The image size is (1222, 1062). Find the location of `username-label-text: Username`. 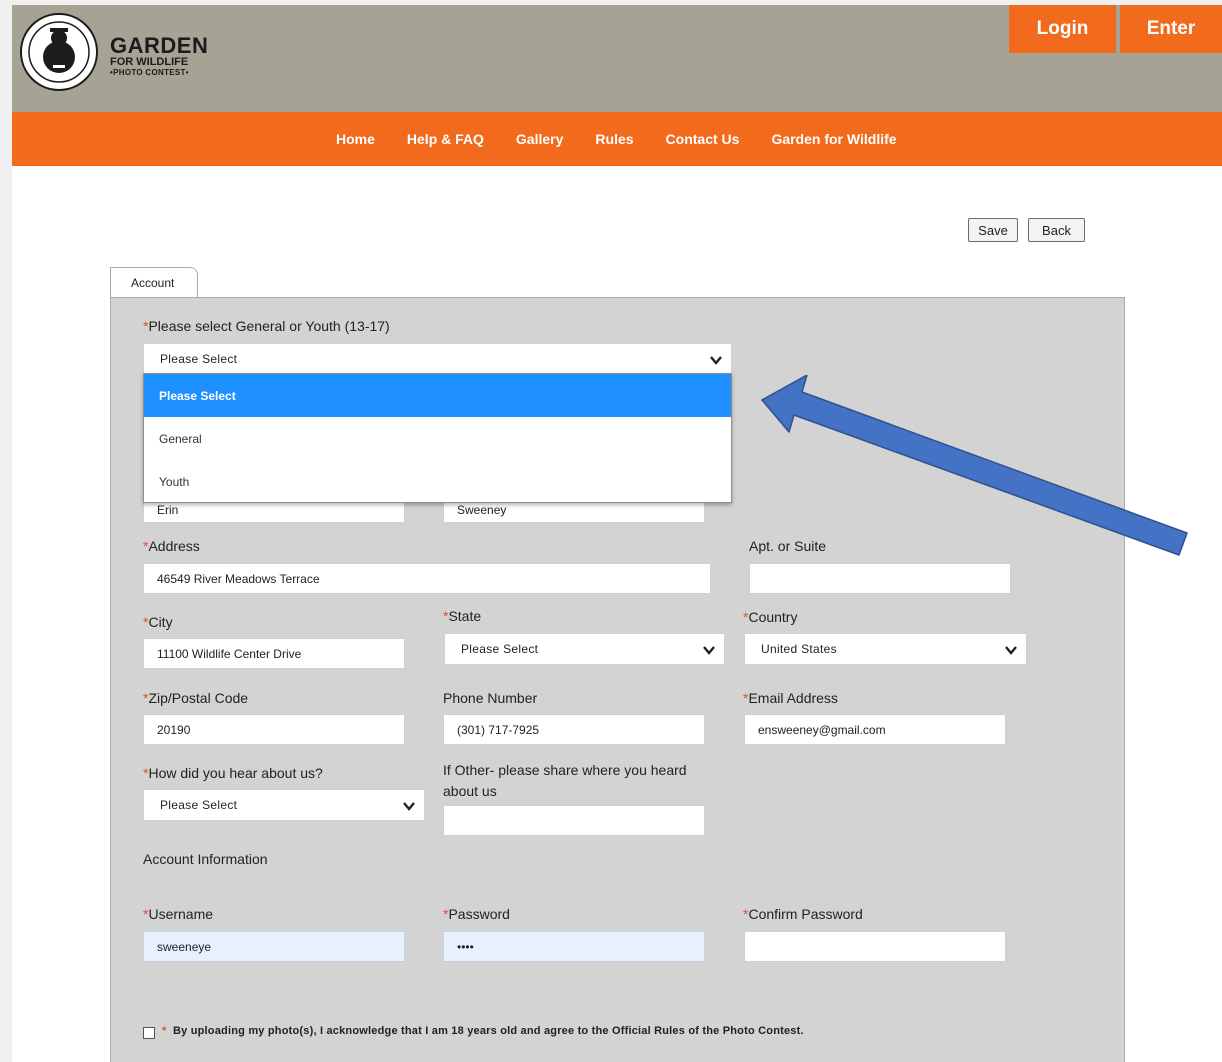

username-label-text: Username is located at coordinates (181, 914).